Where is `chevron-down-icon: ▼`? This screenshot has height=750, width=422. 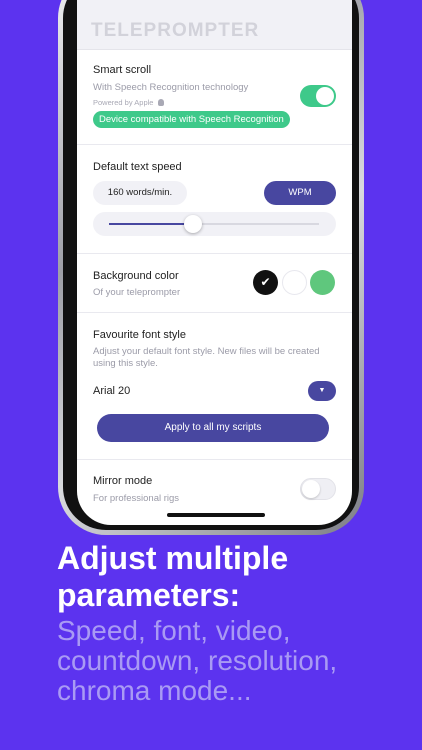 chevron-down-icon: ▼ is located at coordinates (322, 390).